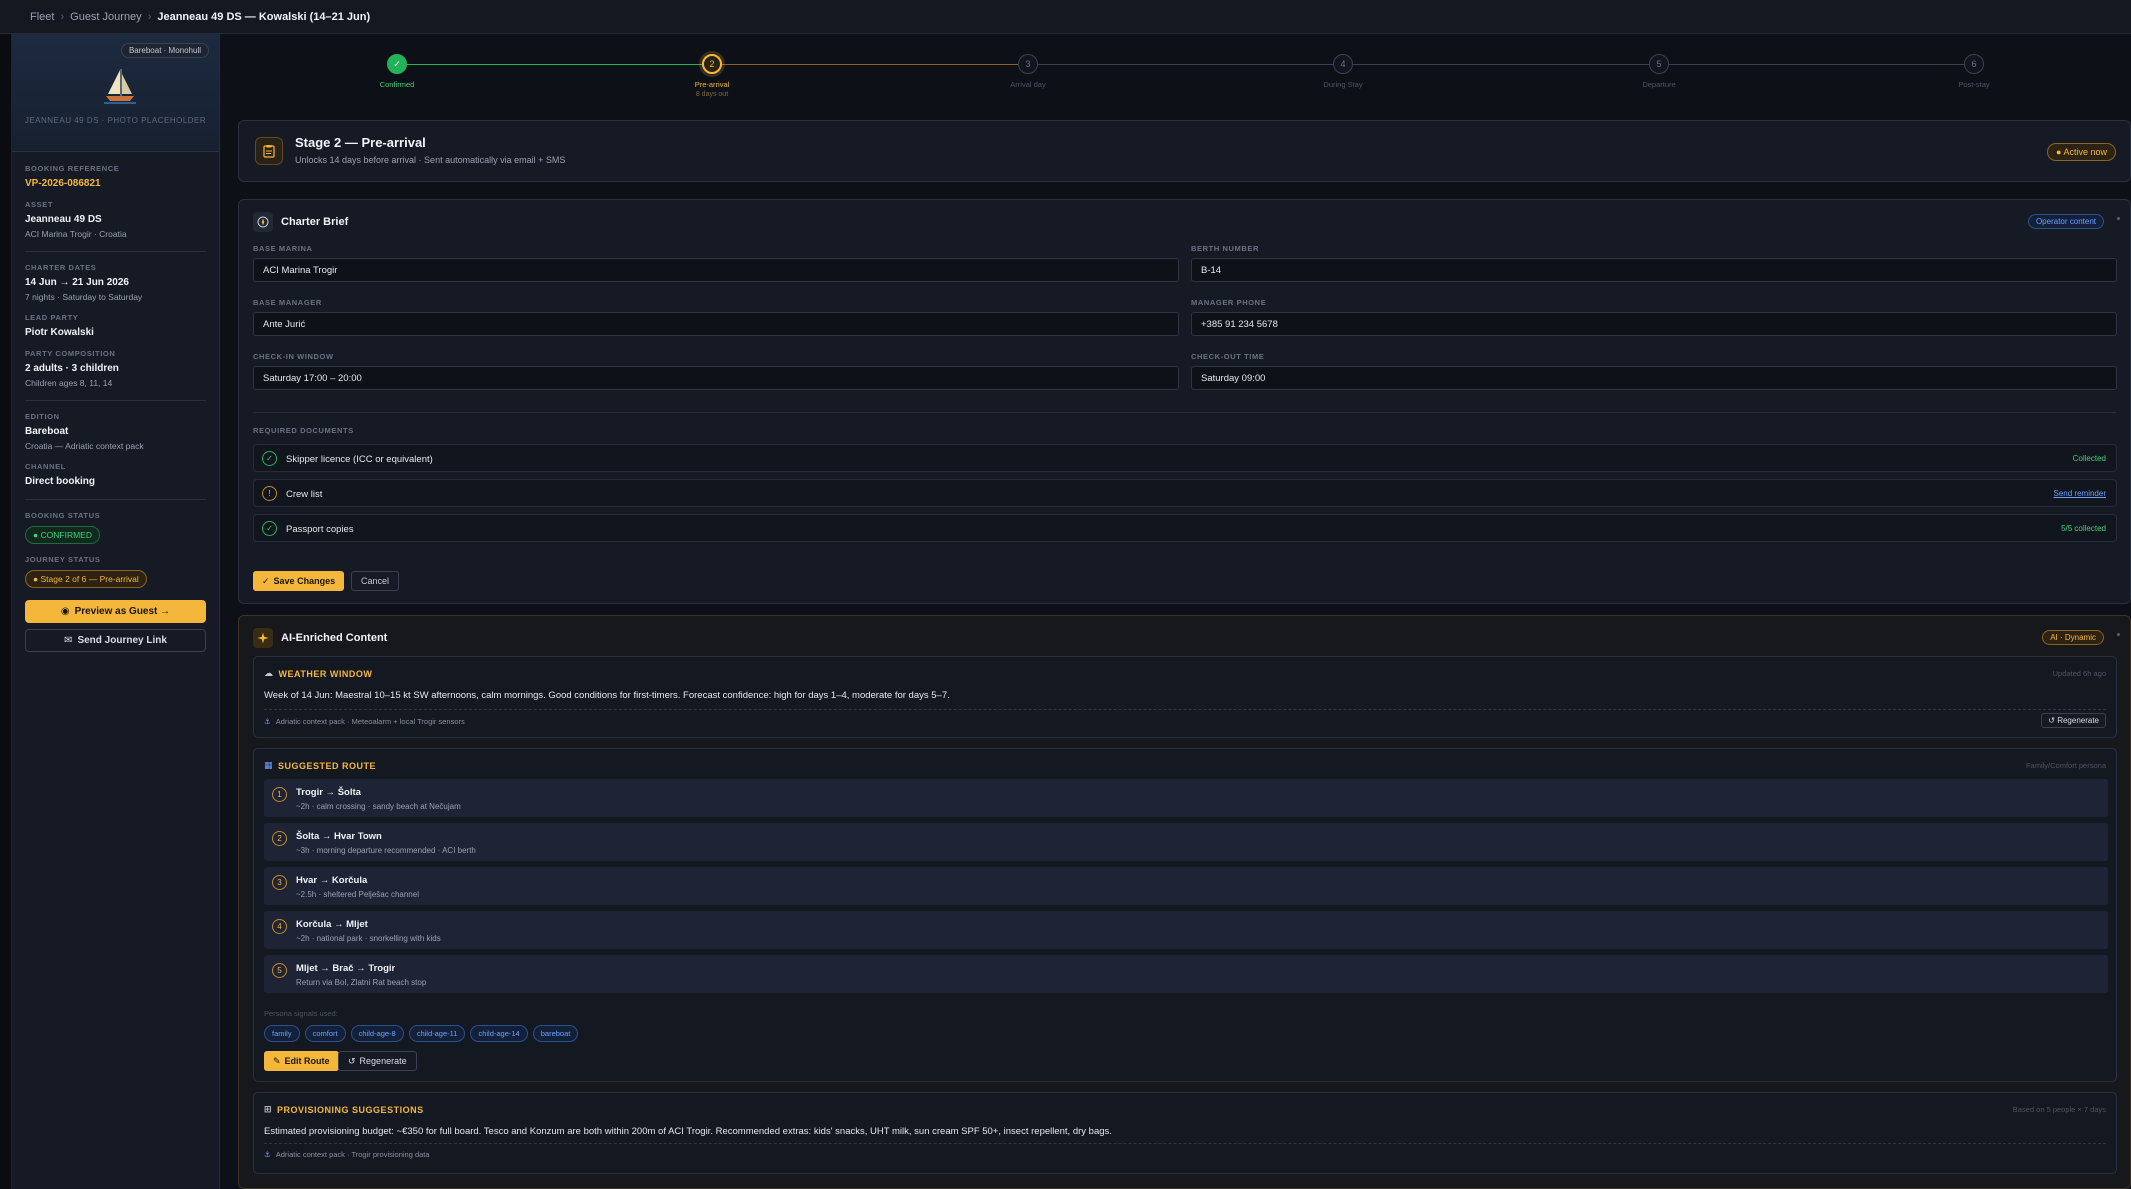  Describe the element at coordinates (301, 1013) in the screenshot. I see `persona-signals-label: Persona signals used:` at that location.